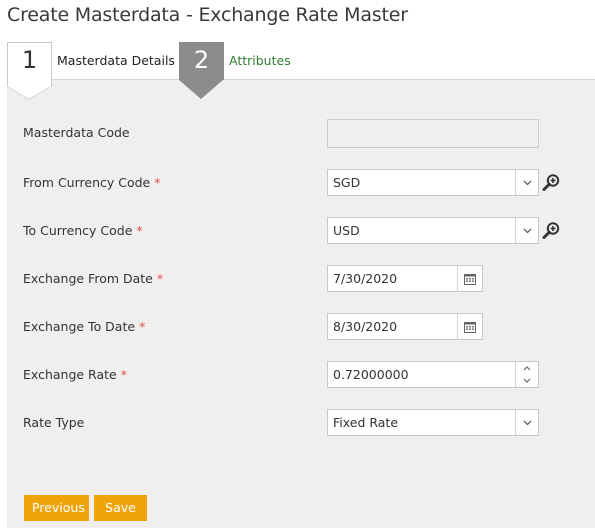 This screenshot has width=595, height=528. I want to click on step-number: 2, so click(201, 60).